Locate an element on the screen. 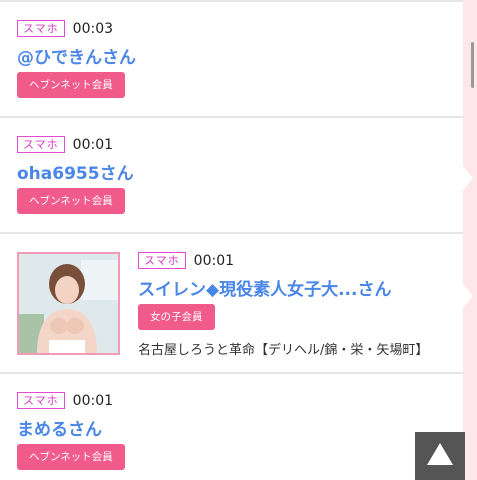 The width and height of the screenshot is (477, 480). side-panel-edge is located at coordinates (470, 240).